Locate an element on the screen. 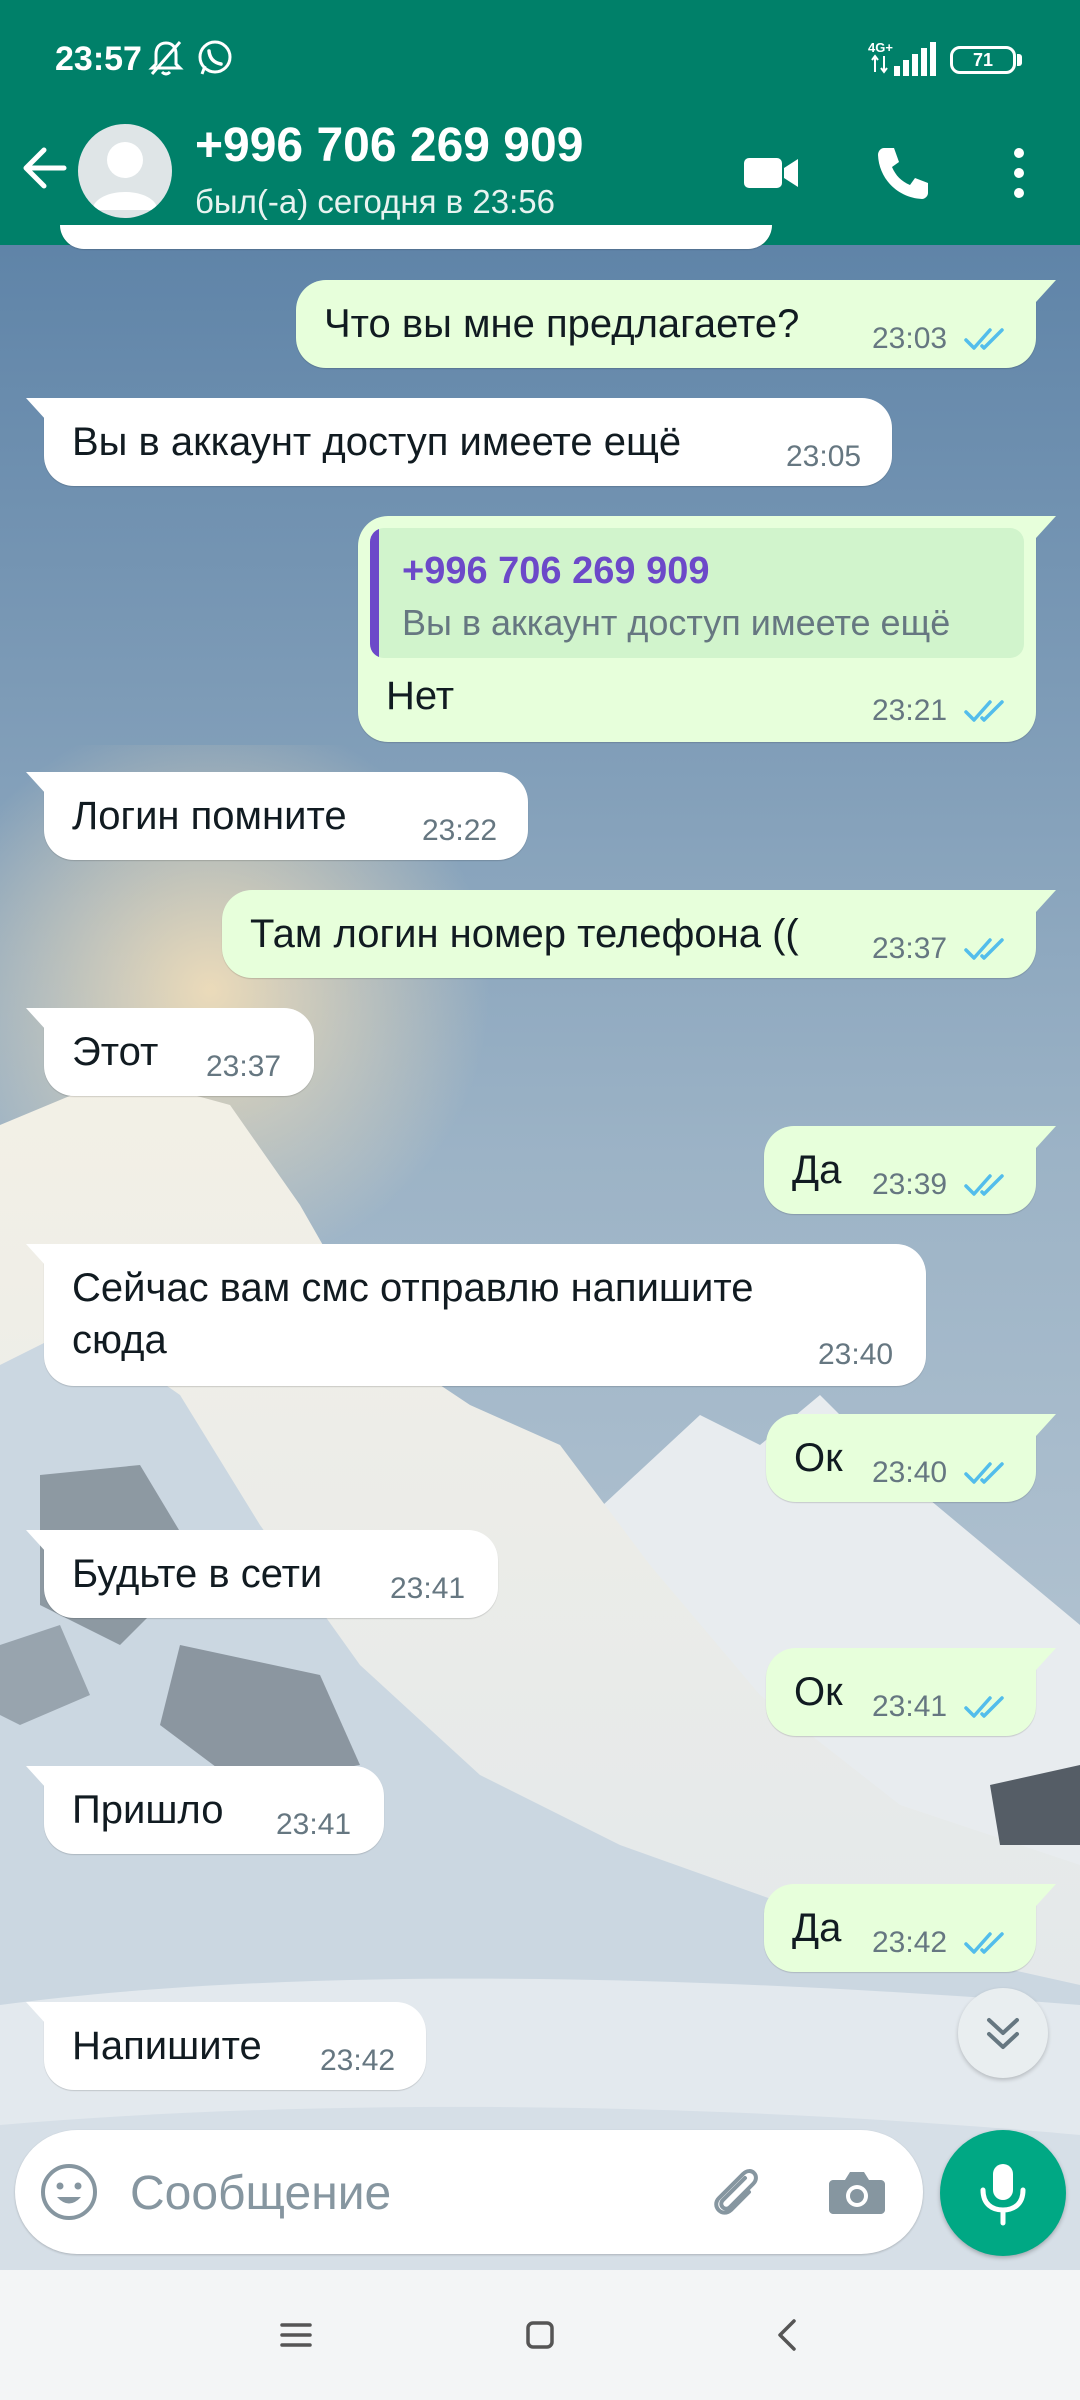 Image resolution: width=1080 pixels, height=2400 pixels. message-bubble-outgoing: Что вы мне предлагаете? 23:03 is located at coordinates (676, 324).